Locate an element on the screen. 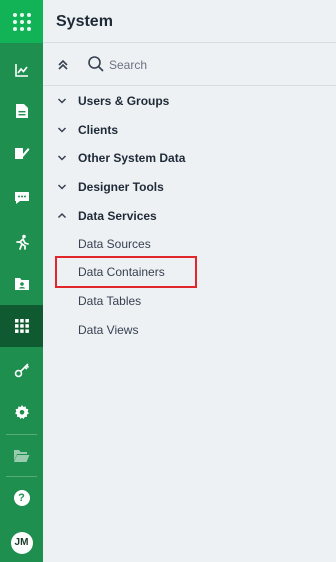 The width and height of the screenshot is (336, 562). rail-item-messages is located at coordinates (21, 198).